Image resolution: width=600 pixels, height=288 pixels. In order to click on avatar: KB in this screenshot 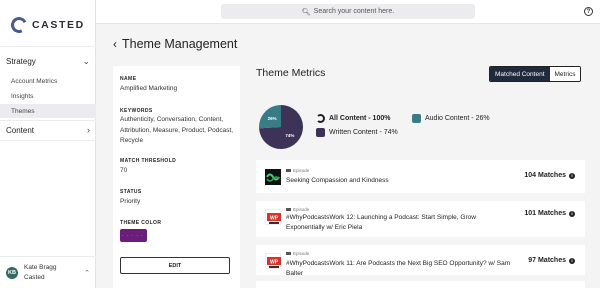, I will do `click(12, 272)`.